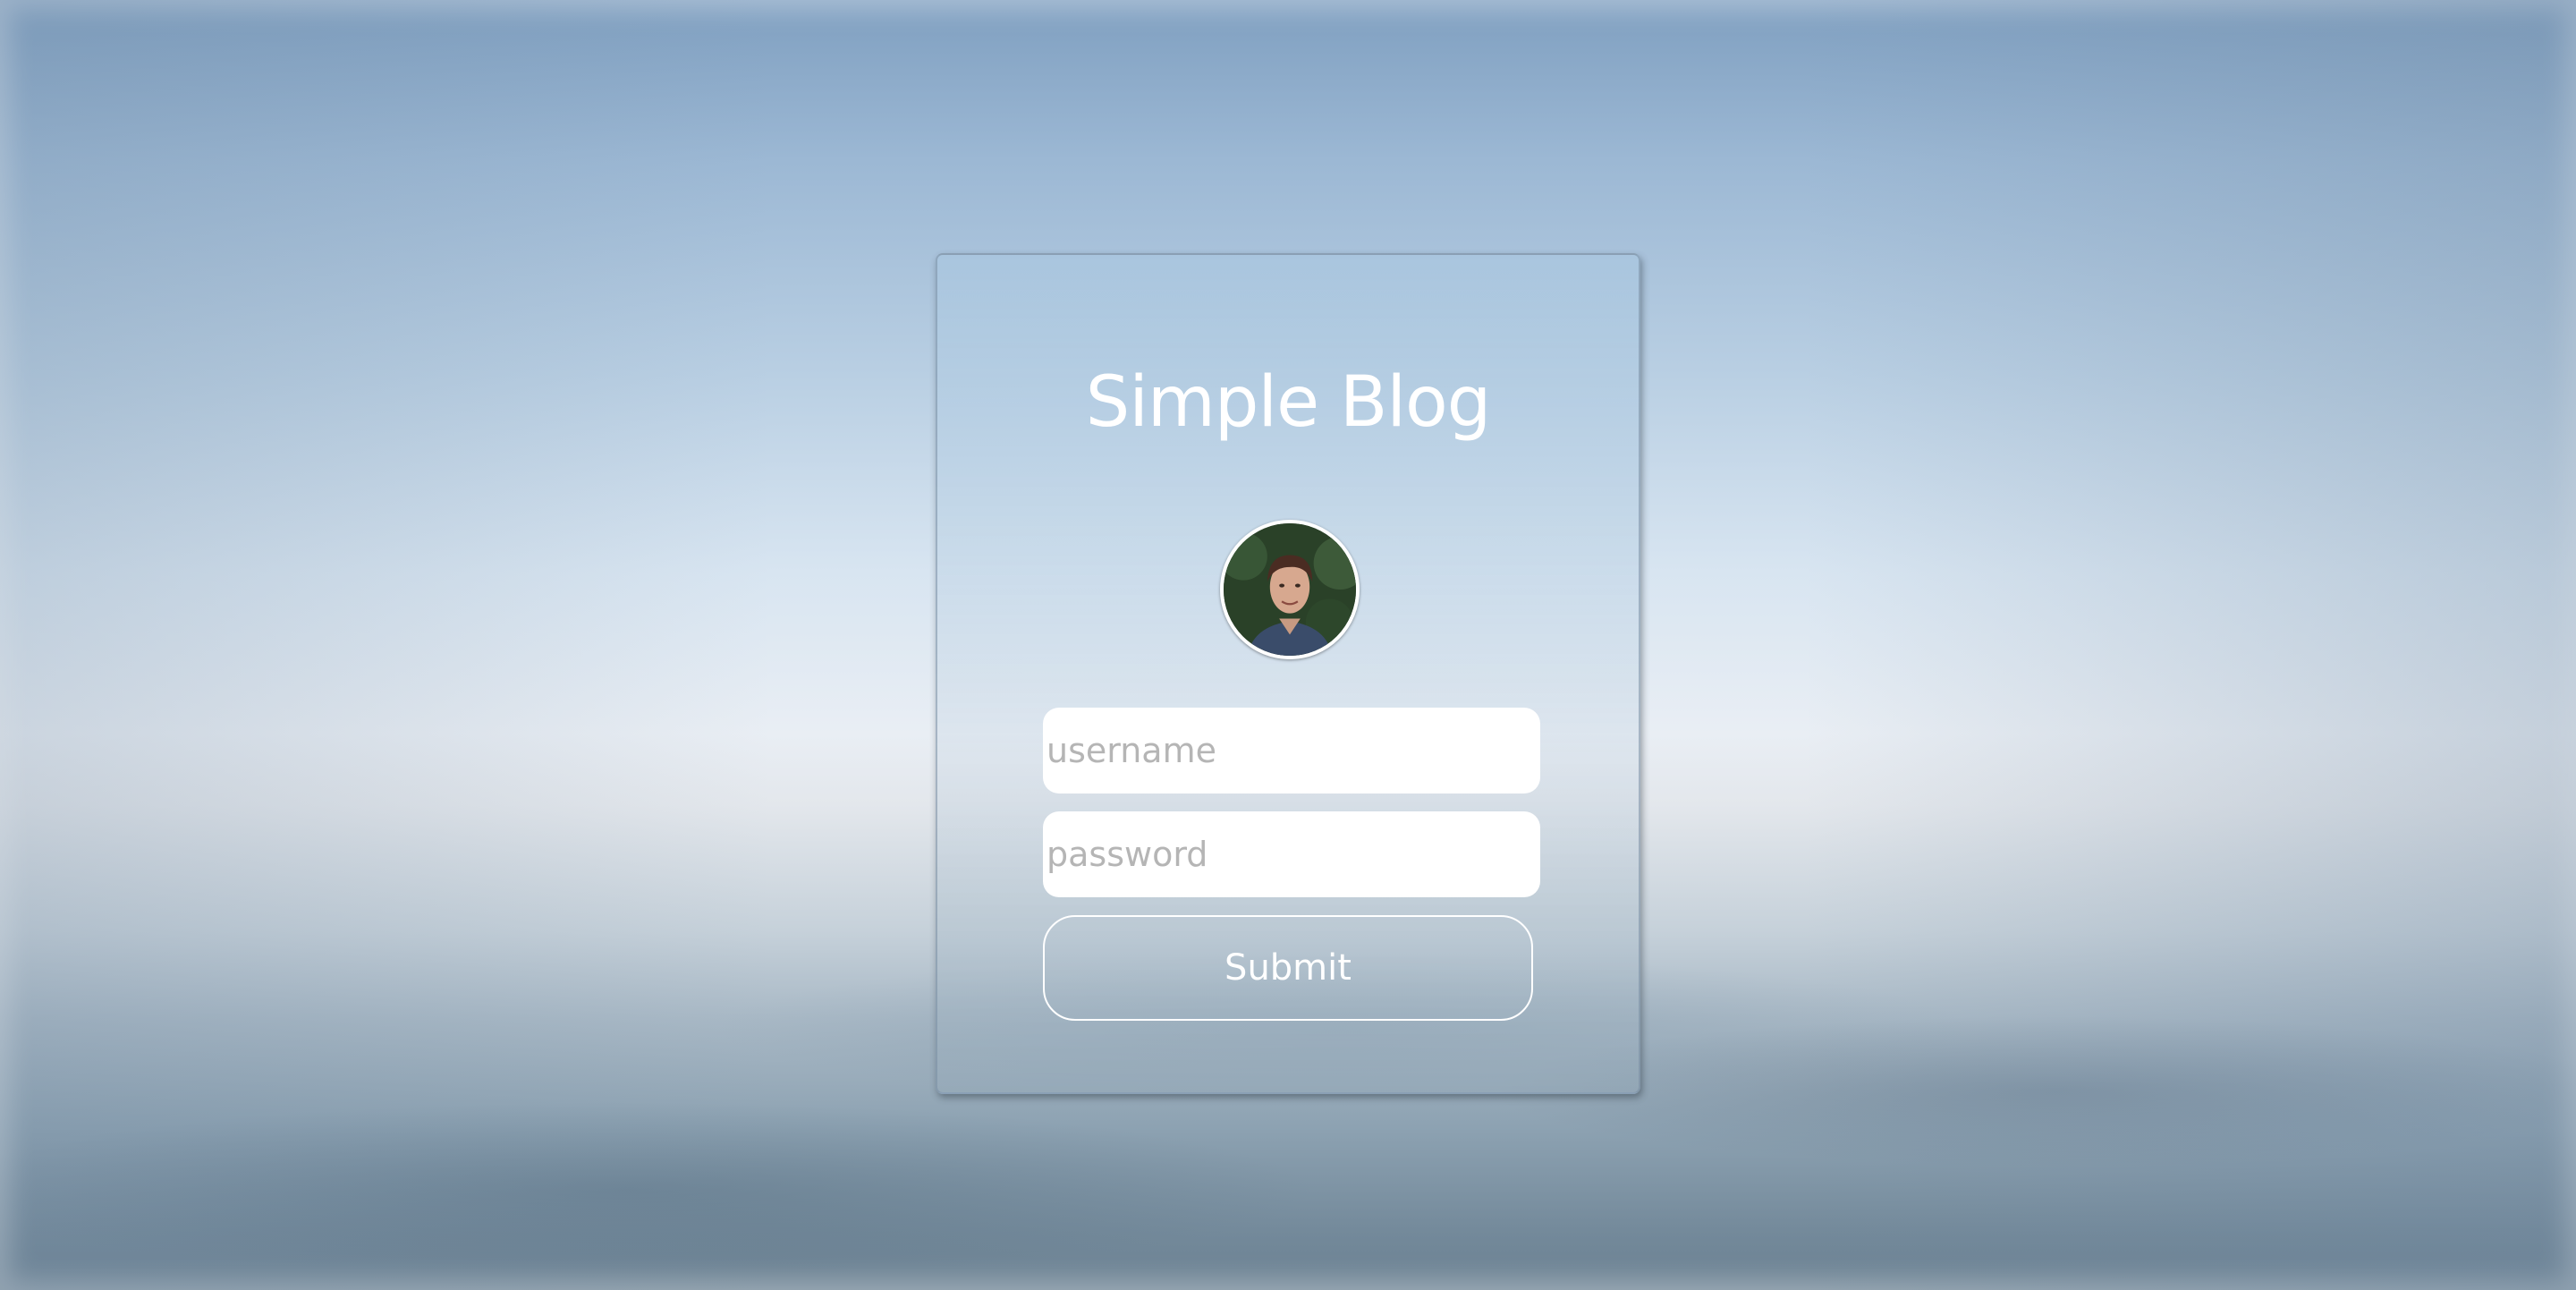 Image resolution: width=2576 pixels, height=1290 pixels. Describe the element at coordinates (1288, 968) in the screenshot. I see `submit-button: Submit` at that location.